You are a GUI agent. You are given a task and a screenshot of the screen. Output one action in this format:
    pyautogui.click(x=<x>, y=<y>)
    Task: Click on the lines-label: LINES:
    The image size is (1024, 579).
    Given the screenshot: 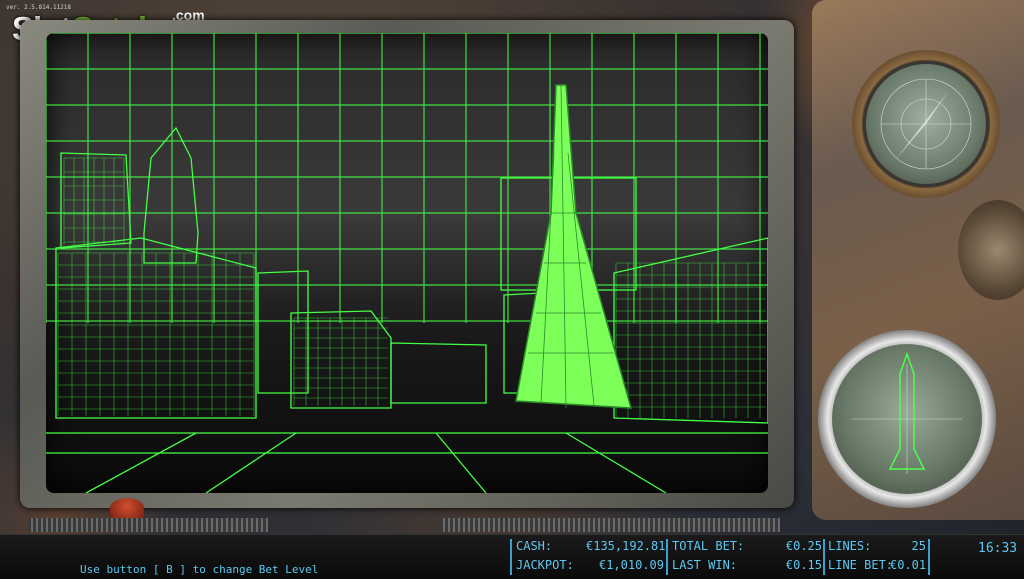 What is the action you would take?
    pyautogui.click(x=850, y=546)
    